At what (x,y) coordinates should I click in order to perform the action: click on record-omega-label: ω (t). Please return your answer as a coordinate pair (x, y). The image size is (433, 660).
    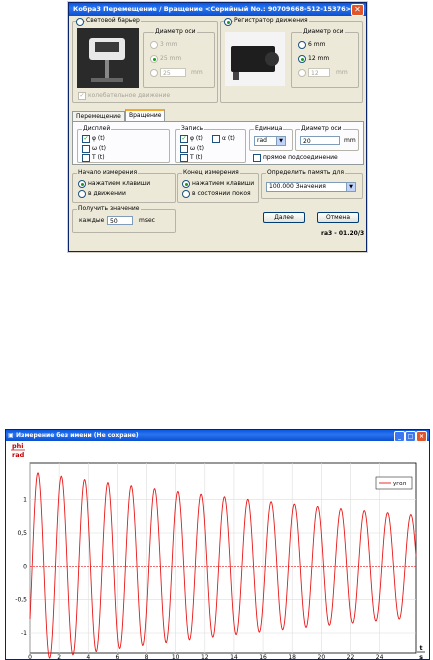
    Looking at the image, I should click on (197, 148).